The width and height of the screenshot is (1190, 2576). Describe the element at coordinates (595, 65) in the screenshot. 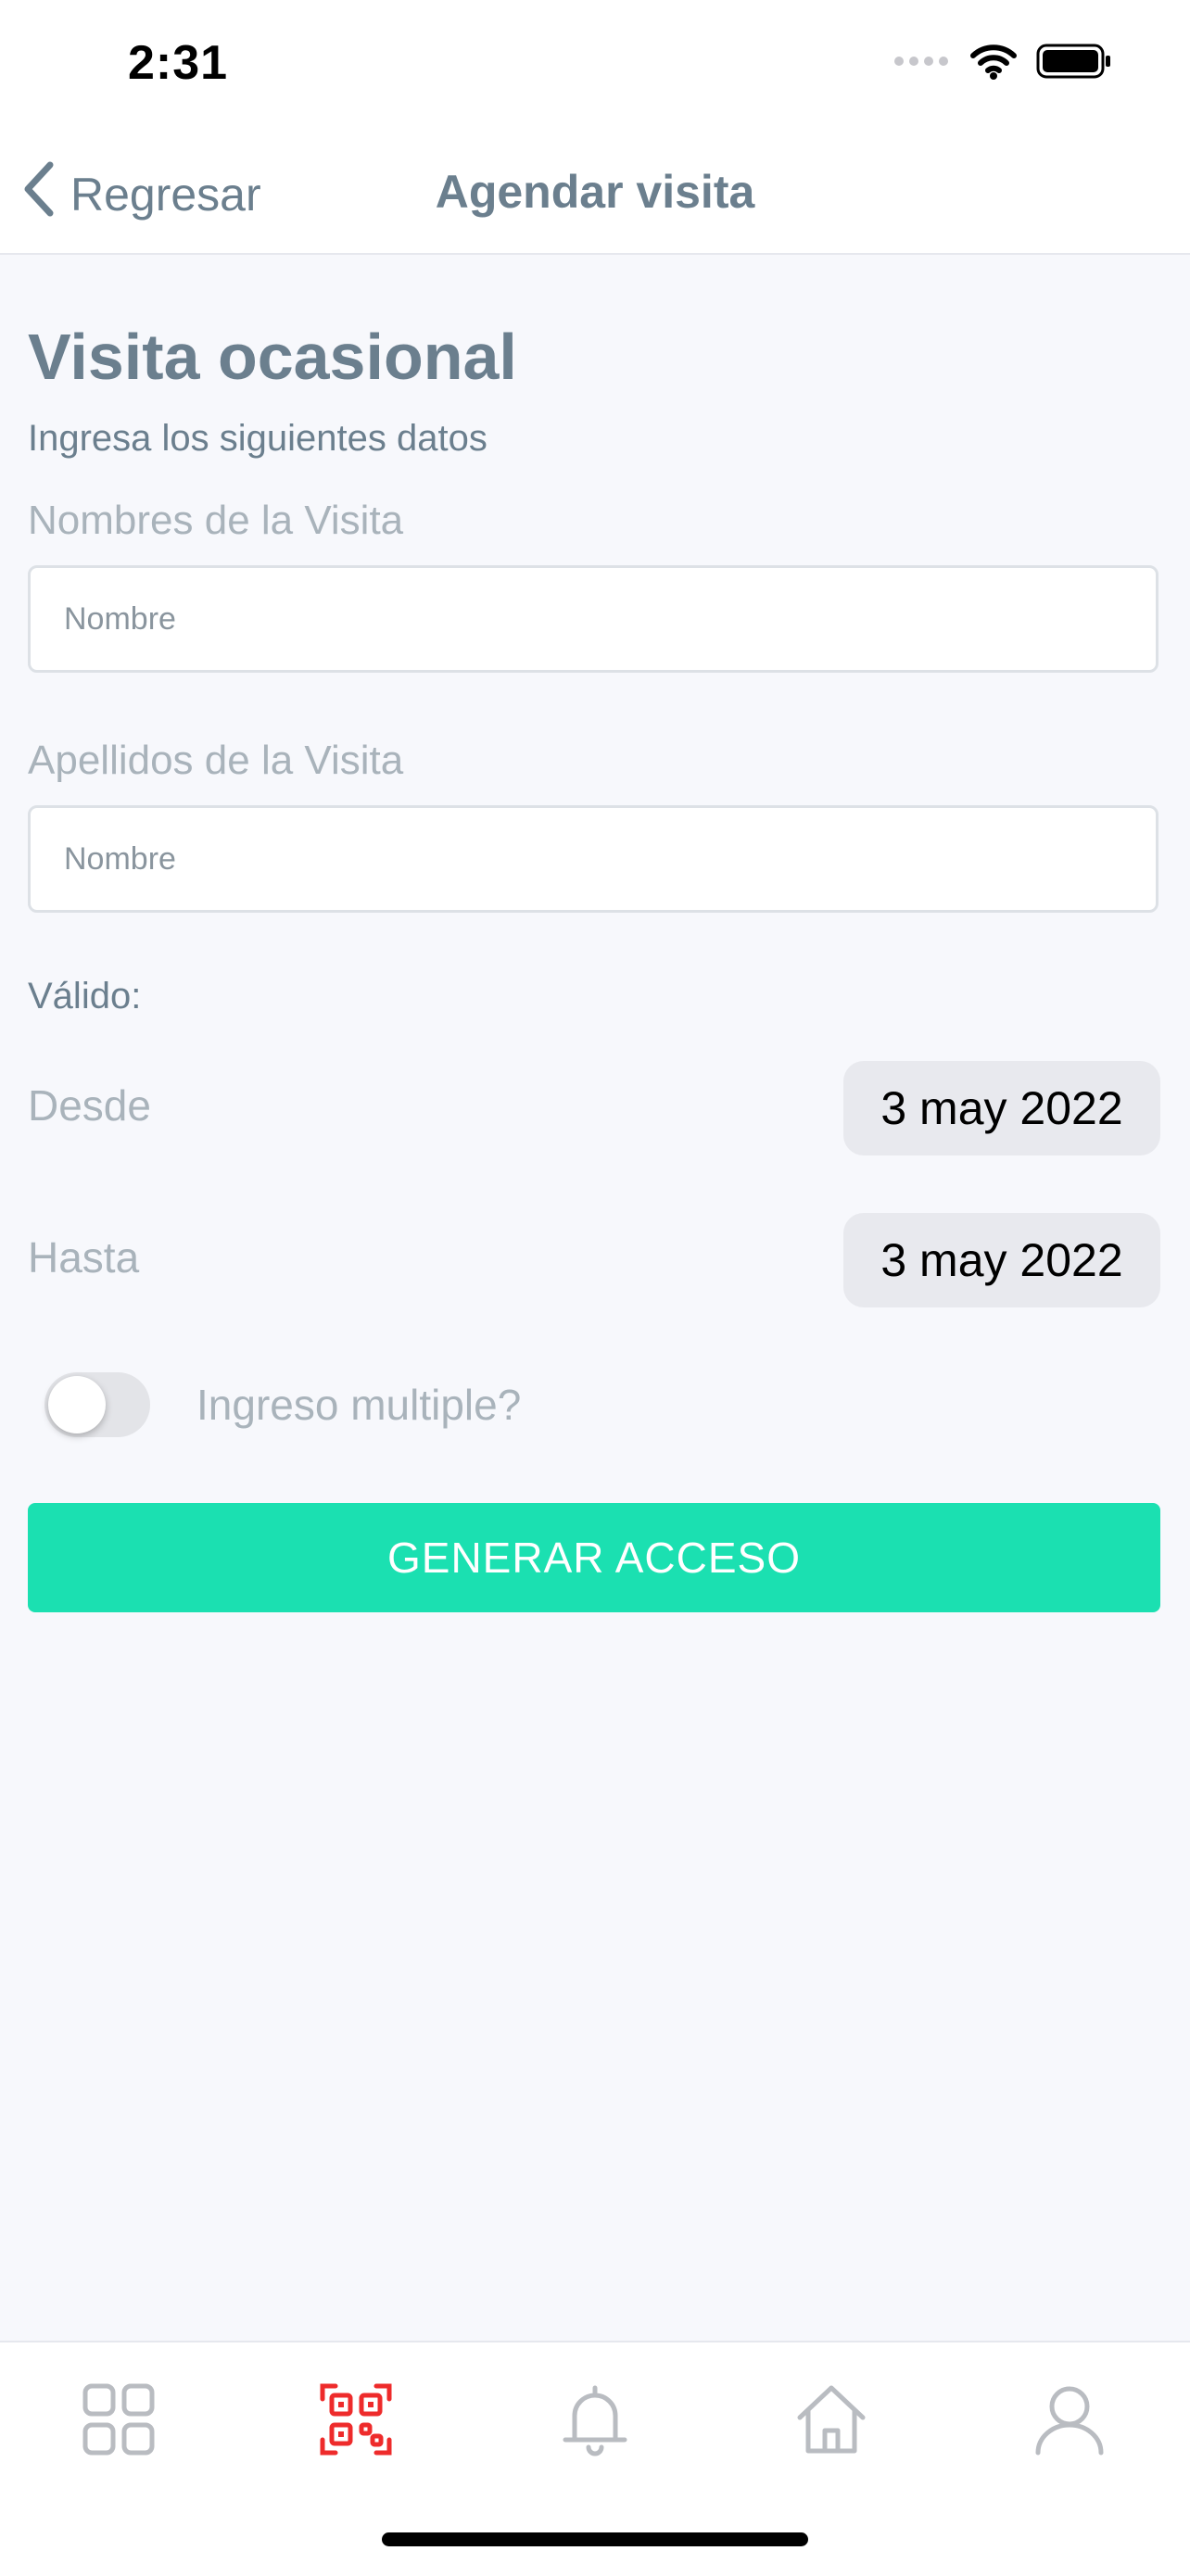

I see `status-bar: 2:31` at that location.